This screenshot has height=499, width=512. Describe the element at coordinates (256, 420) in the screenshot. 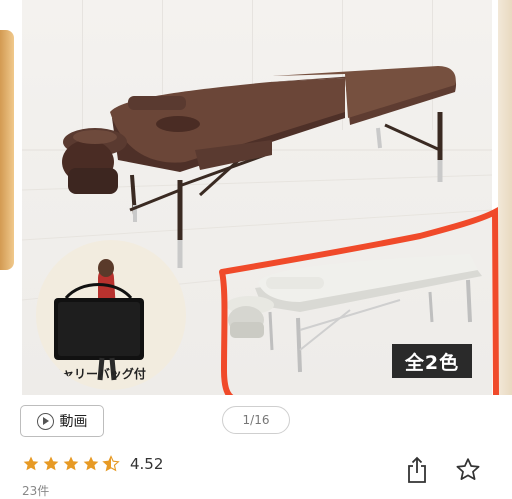

I see `image-page-indicator: 1/16` at that location.